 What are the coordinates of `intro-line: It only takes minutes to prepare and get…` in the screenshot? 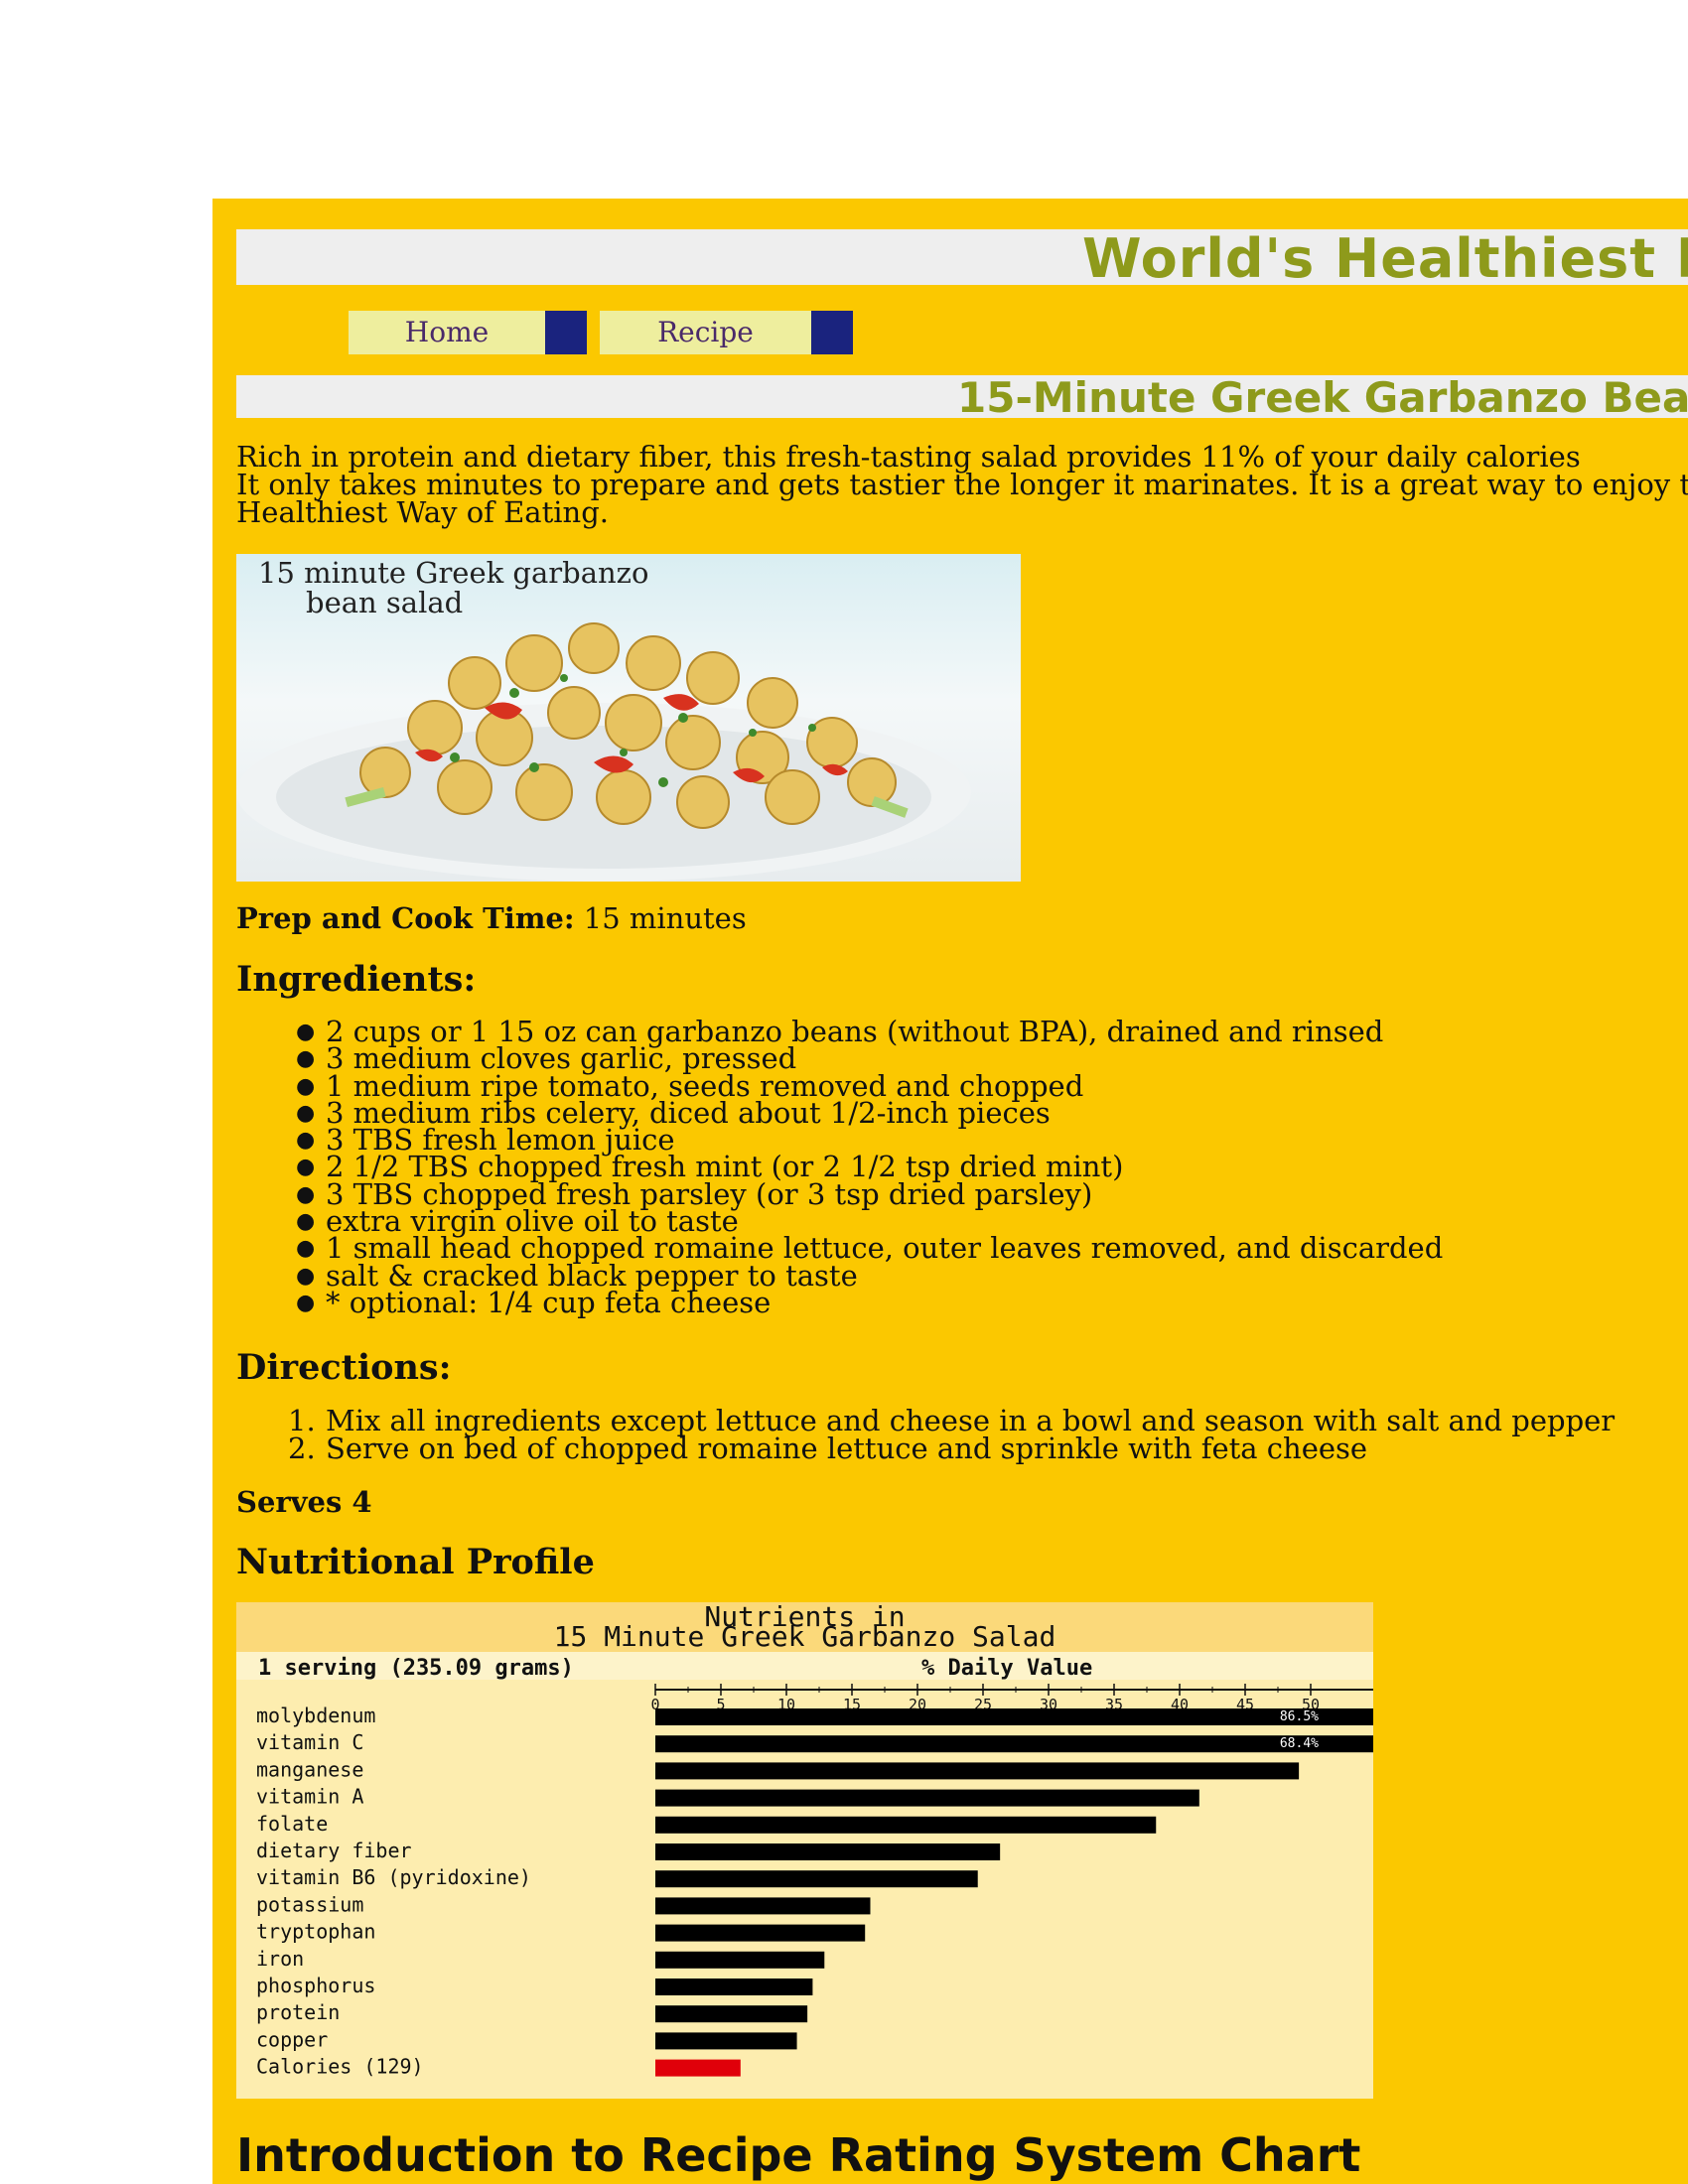 It's located at (962, 484).